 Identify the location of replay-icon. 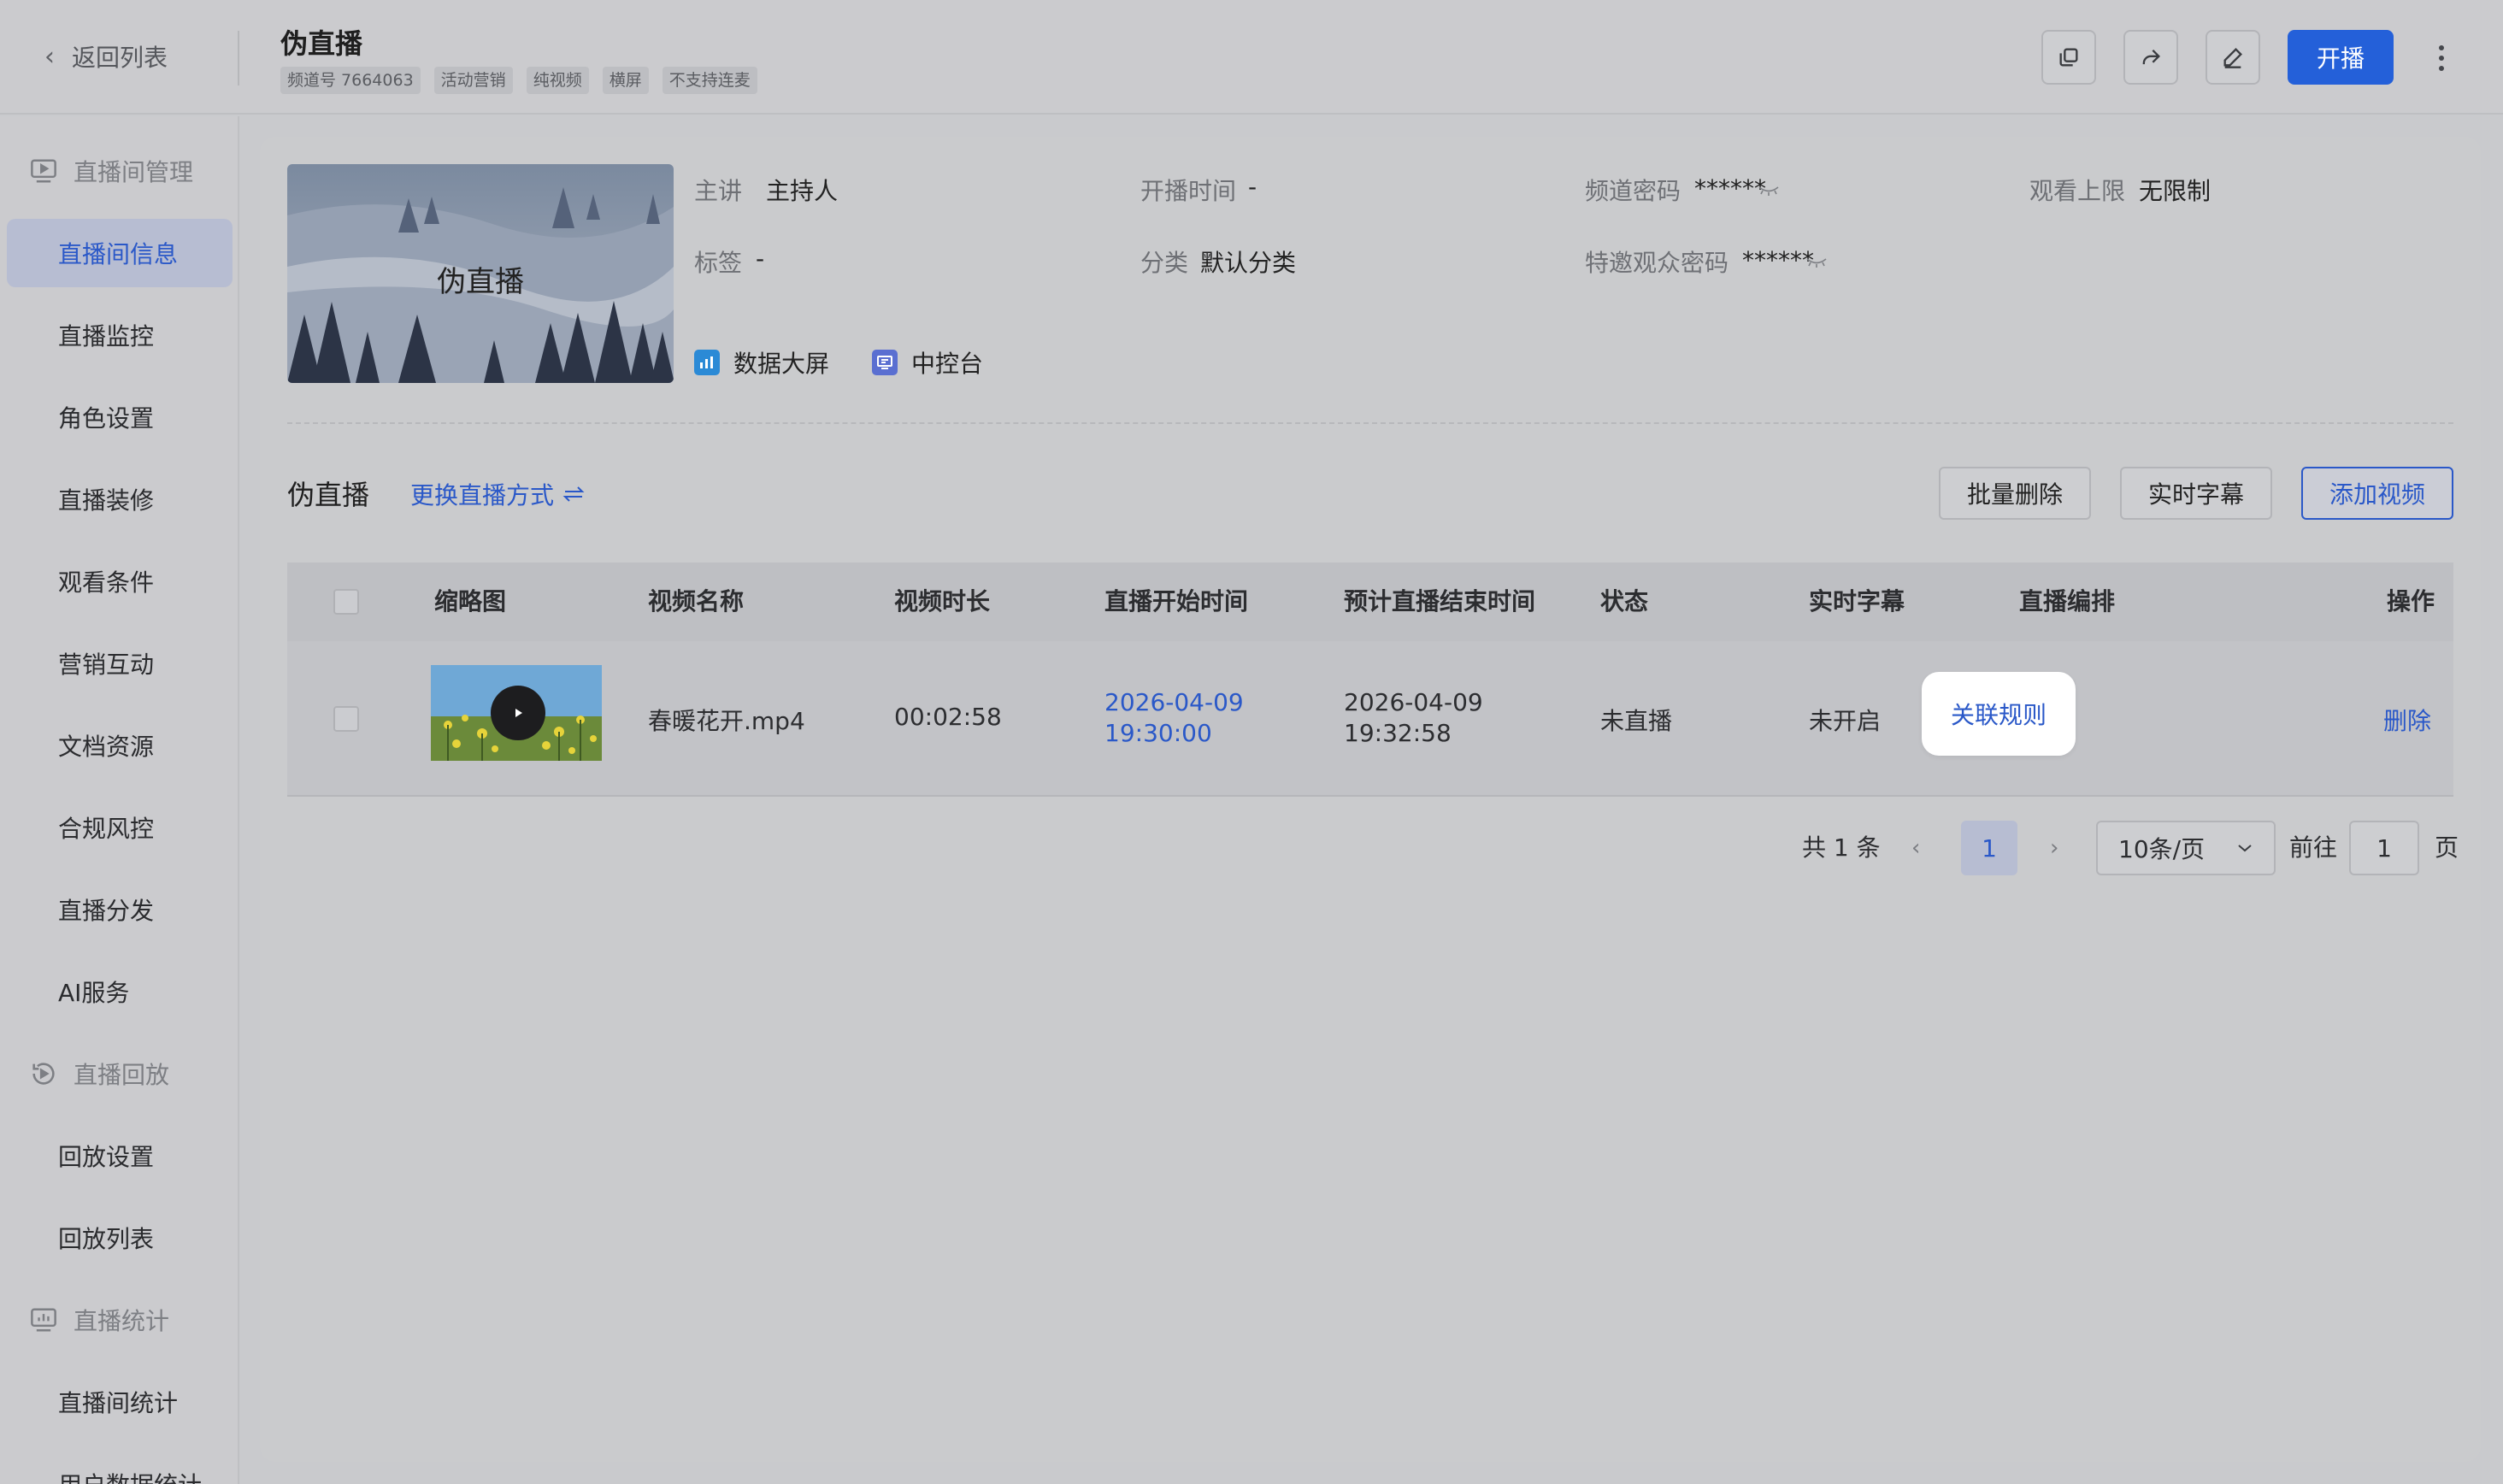
(43, 1074).